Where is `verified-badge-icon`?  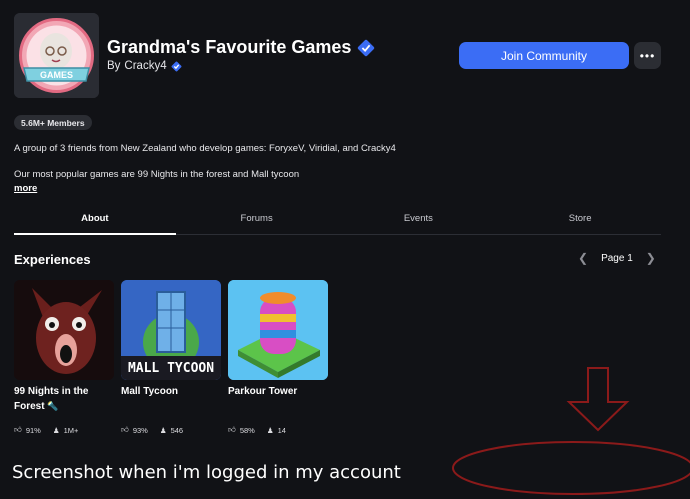 verified-badge-icon is located at coordinates (366, 47).